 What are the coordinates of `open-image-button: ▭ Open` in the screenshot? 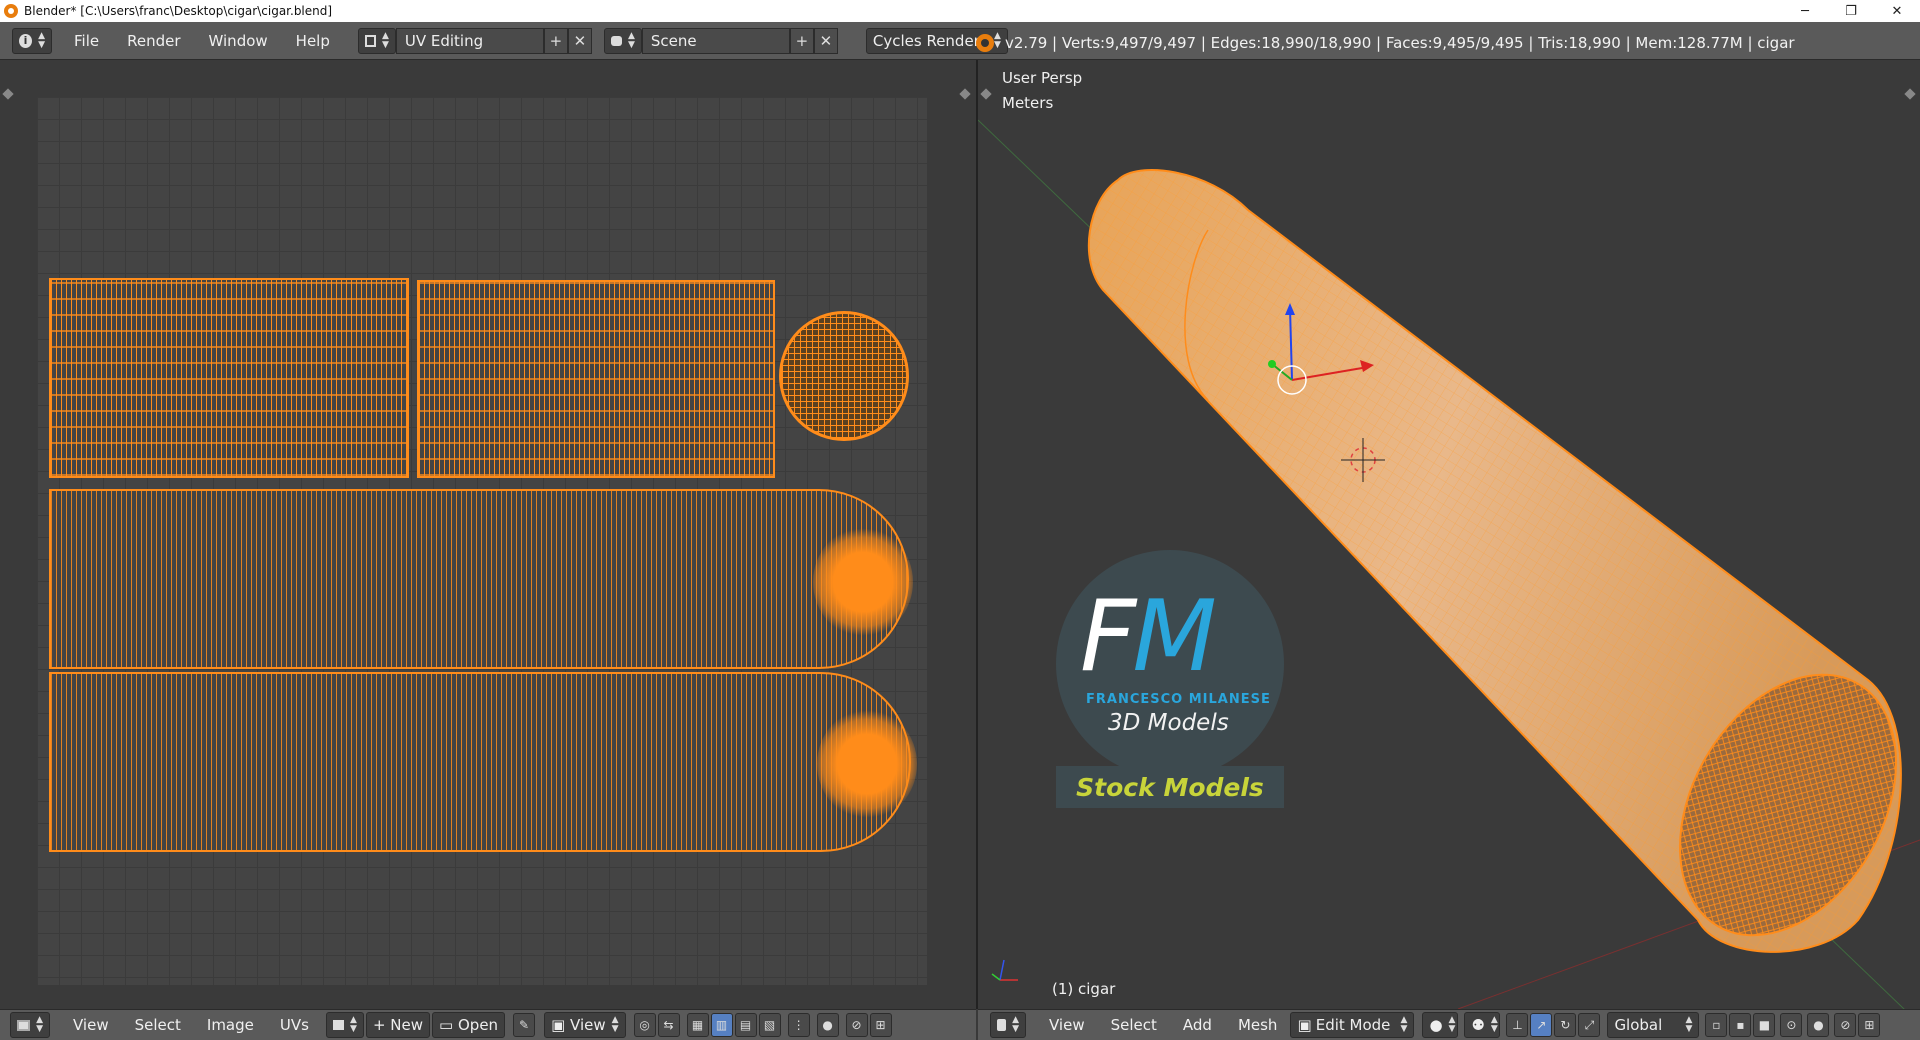 It's located at (469, 1025).